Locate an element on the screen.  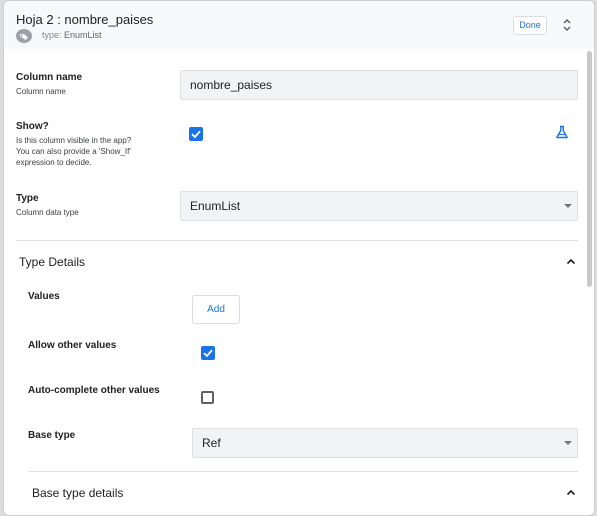
show-label: Show? is located at coordinates (32, 126).